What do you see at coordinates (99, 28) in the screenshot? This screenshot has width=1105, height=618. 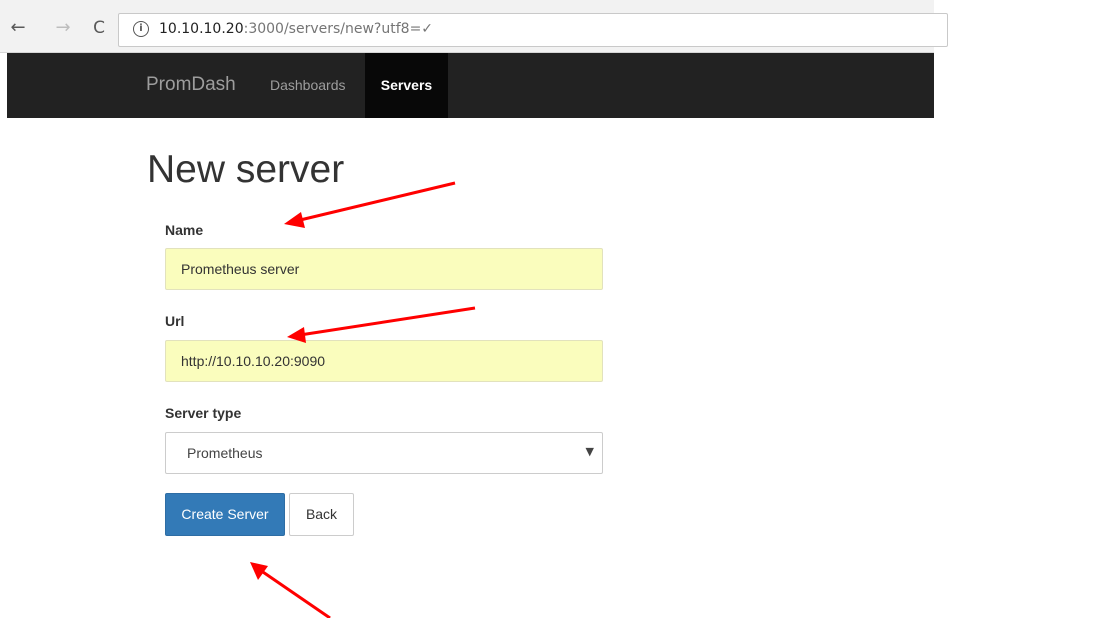 I see `reload-icon: C` at bounding box center [99, 28].